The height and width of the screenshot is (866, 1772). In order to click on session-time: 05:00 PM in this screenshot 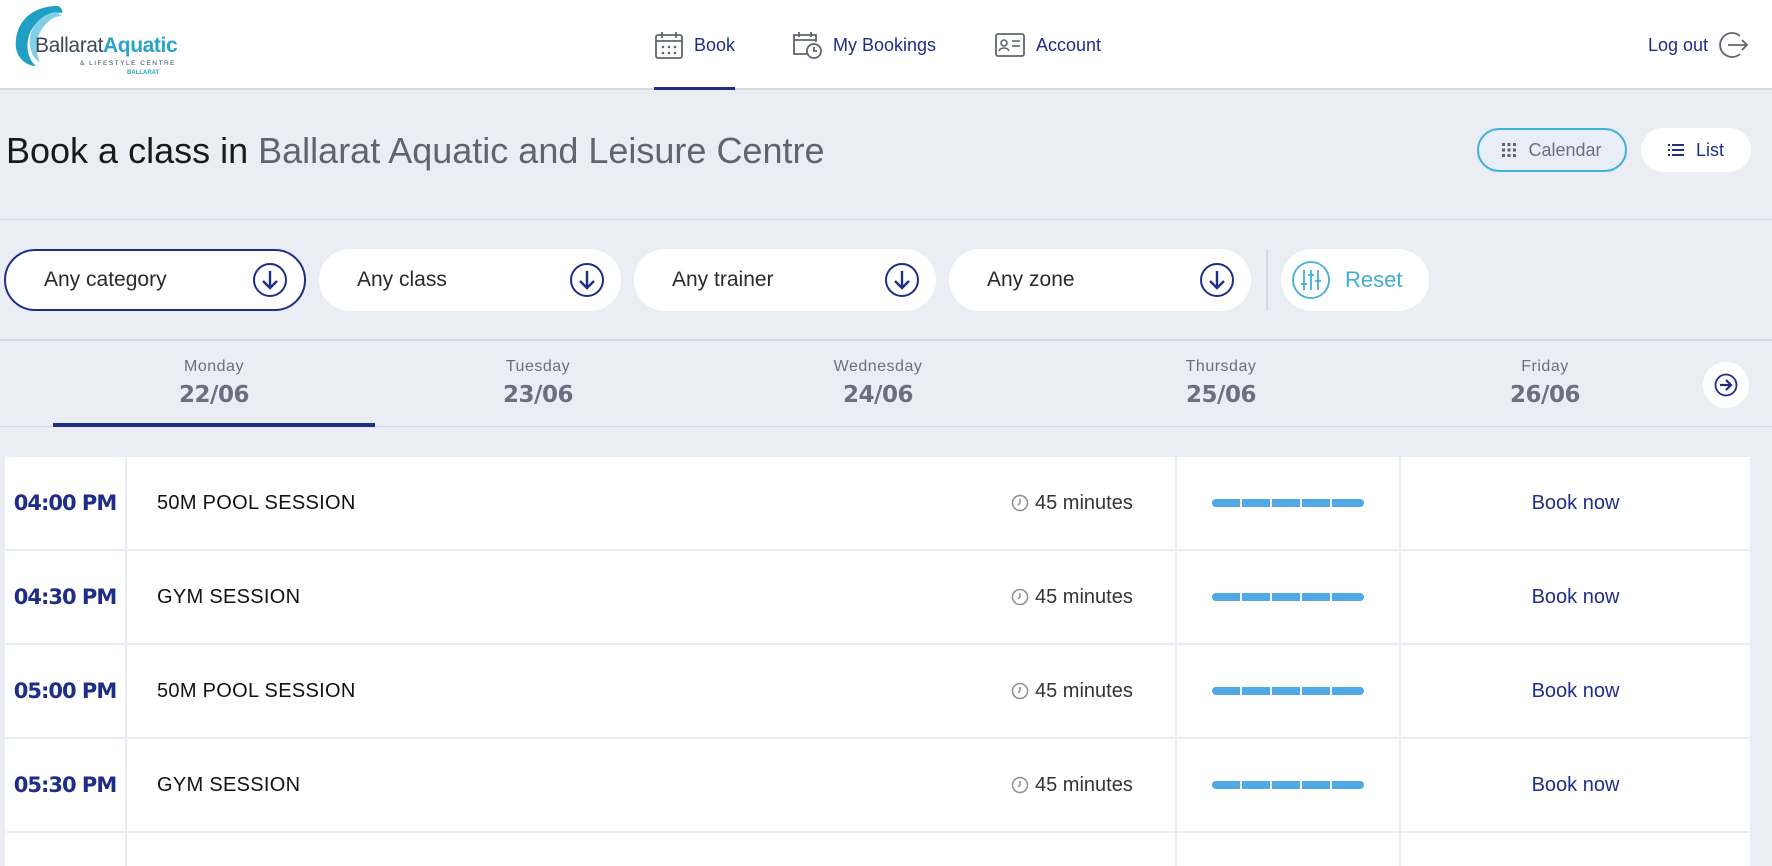, I will do `click(66, 691)`.